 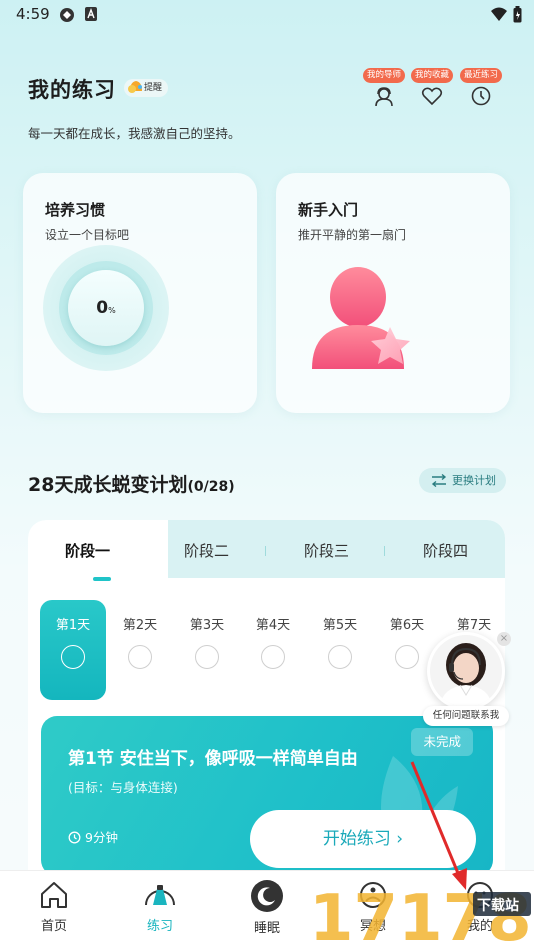 I want to click on day-4: 第4天, so click(x=273, y=650).